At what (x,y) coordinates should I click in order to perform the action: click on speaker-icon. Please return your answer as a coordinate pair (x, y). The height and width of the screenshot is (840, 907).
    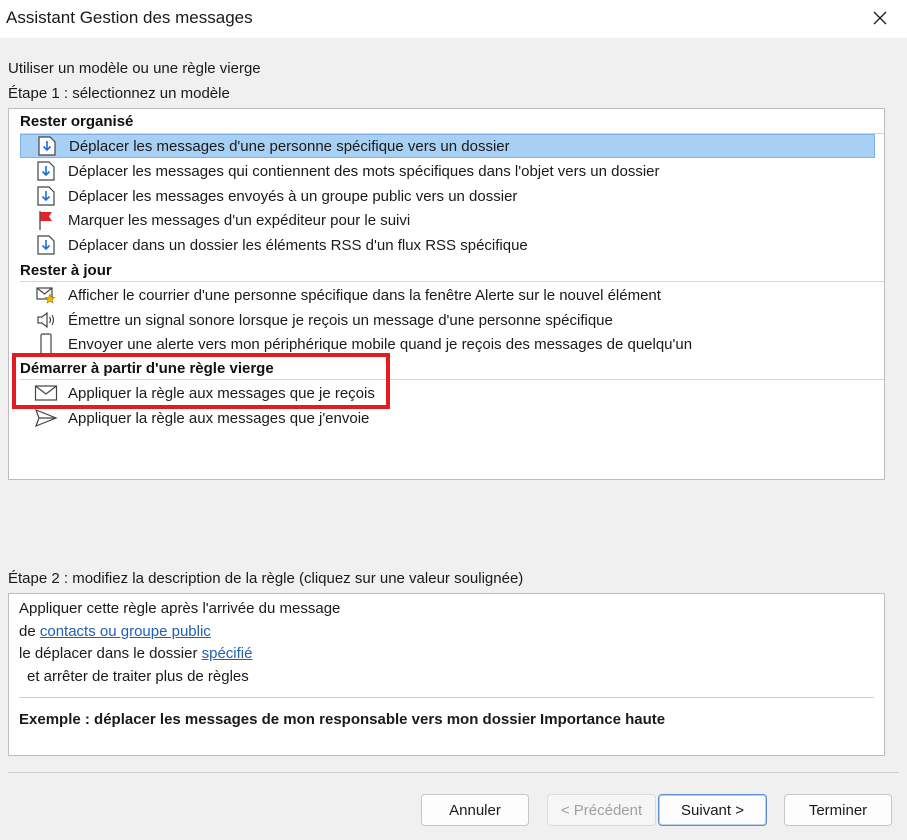
    Looking at the image, I should click on (46, 320).